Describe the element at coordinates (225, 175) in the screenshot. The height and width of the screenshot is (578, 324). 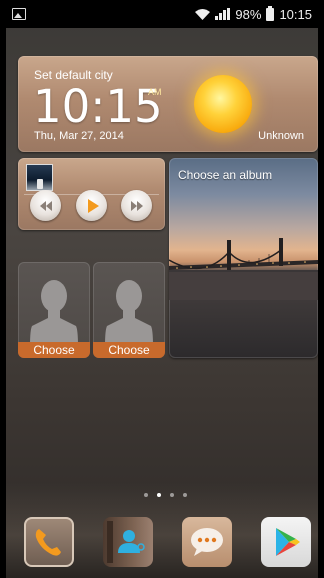
I see `choose-album-label: Choose an album` at that location.